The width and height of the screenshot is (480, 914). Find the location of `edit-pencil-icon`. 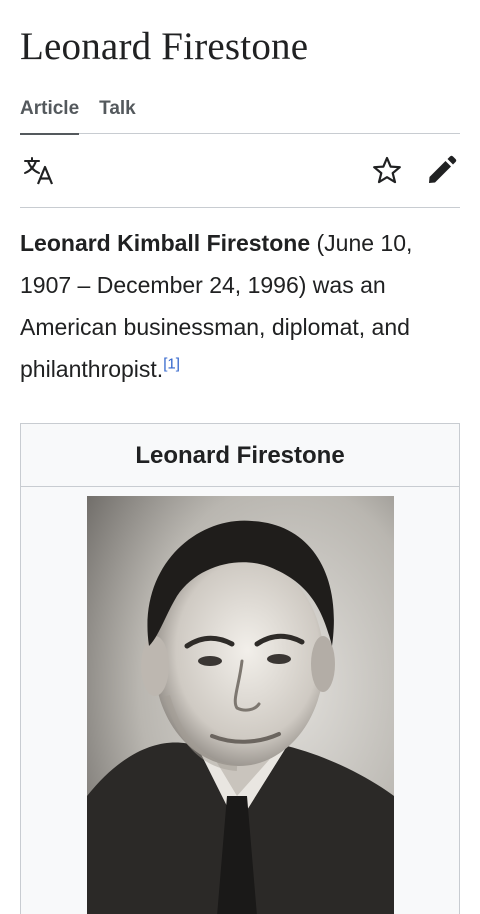

edit-pencil-icon is located at coordinates (441, 171).